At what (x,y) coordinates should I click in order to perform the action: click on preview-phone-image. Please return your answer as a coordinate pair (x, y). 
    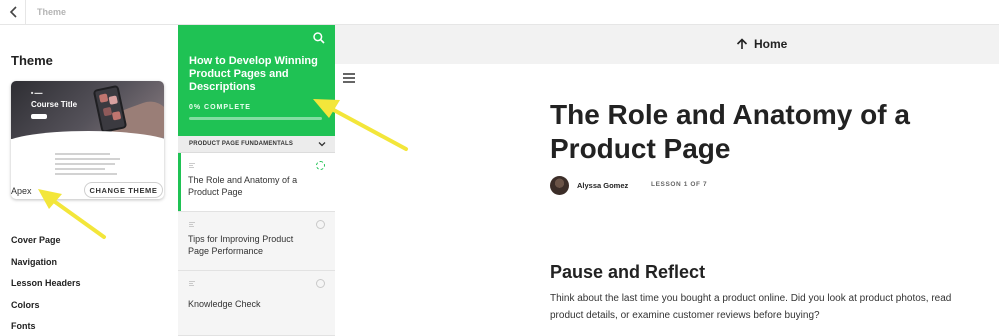
    Looking at the image, I should click on (110, 109).